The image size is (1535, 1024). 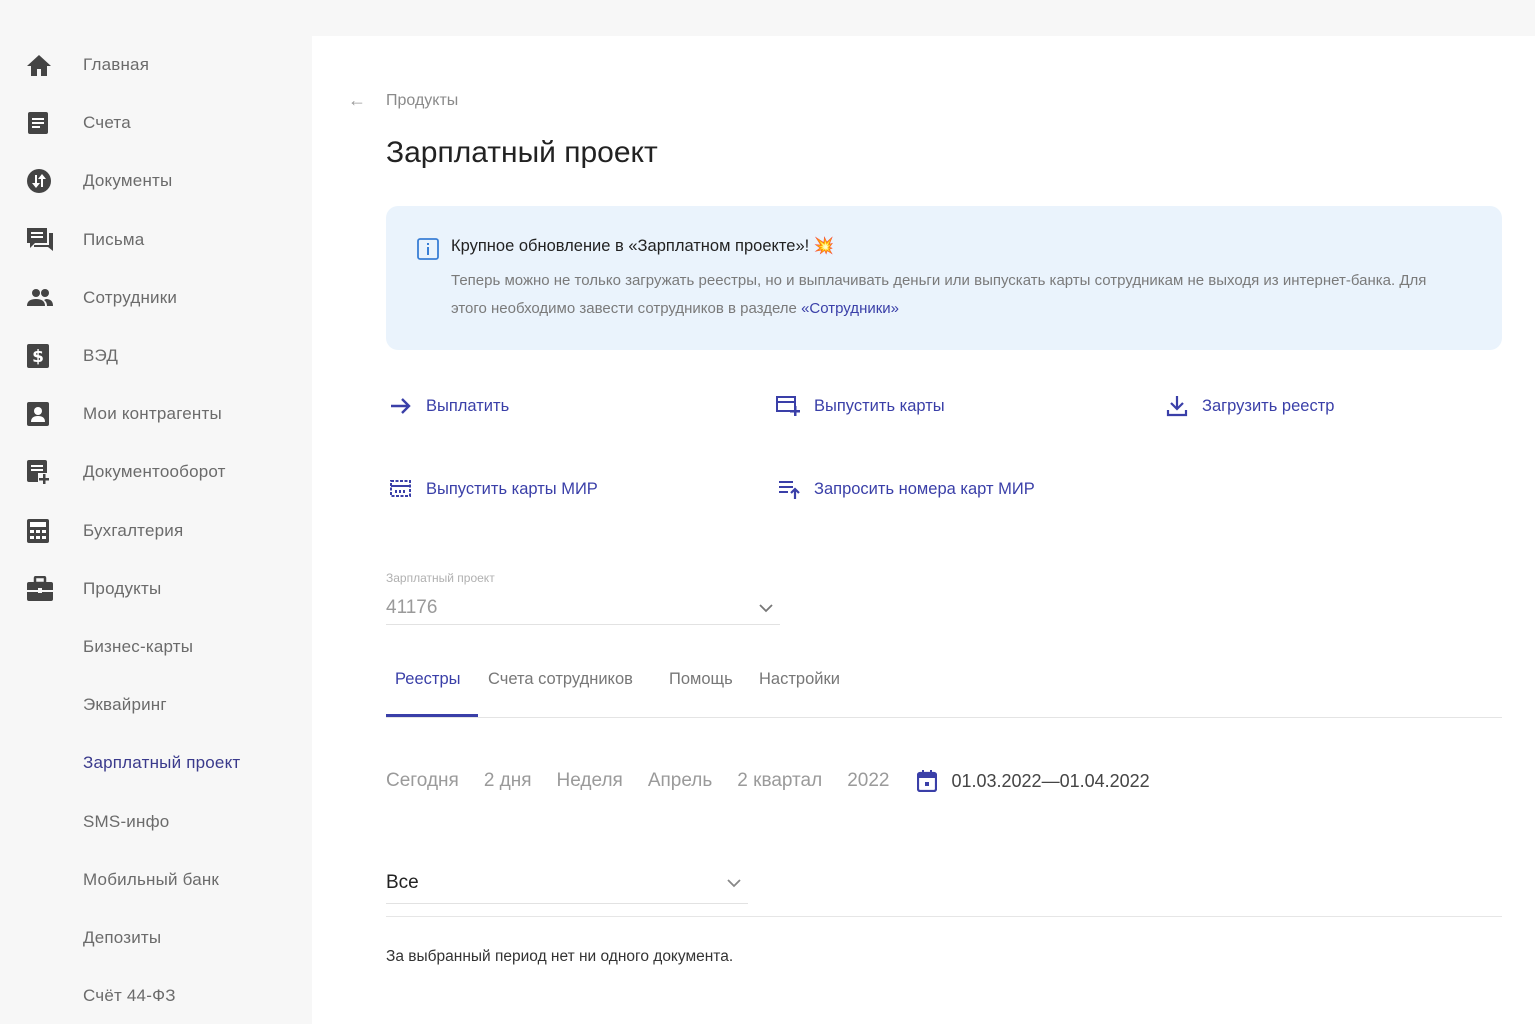 I want to click on sidebar-subitem-business-cards: Бизнес-карты, so click(x=156, y=647).